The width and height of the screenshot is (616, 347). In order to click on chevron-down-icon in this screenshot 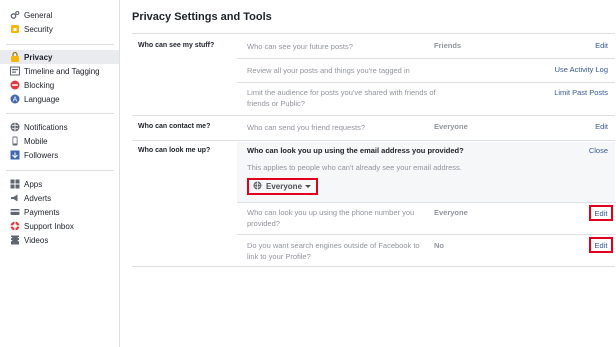, I will do `click(308, 186)`.